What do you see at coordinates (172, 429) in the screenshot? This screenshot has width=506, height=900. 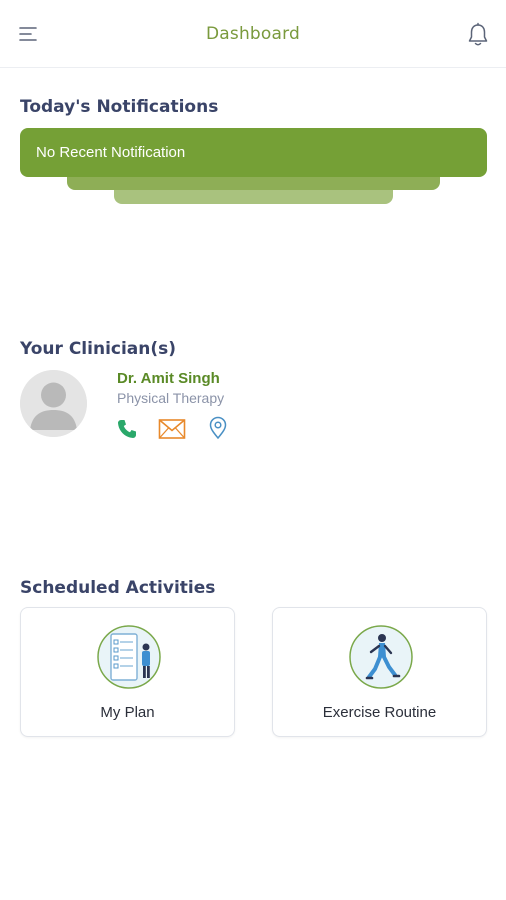 I see `mail-icon` at bounding box center [172, 429].